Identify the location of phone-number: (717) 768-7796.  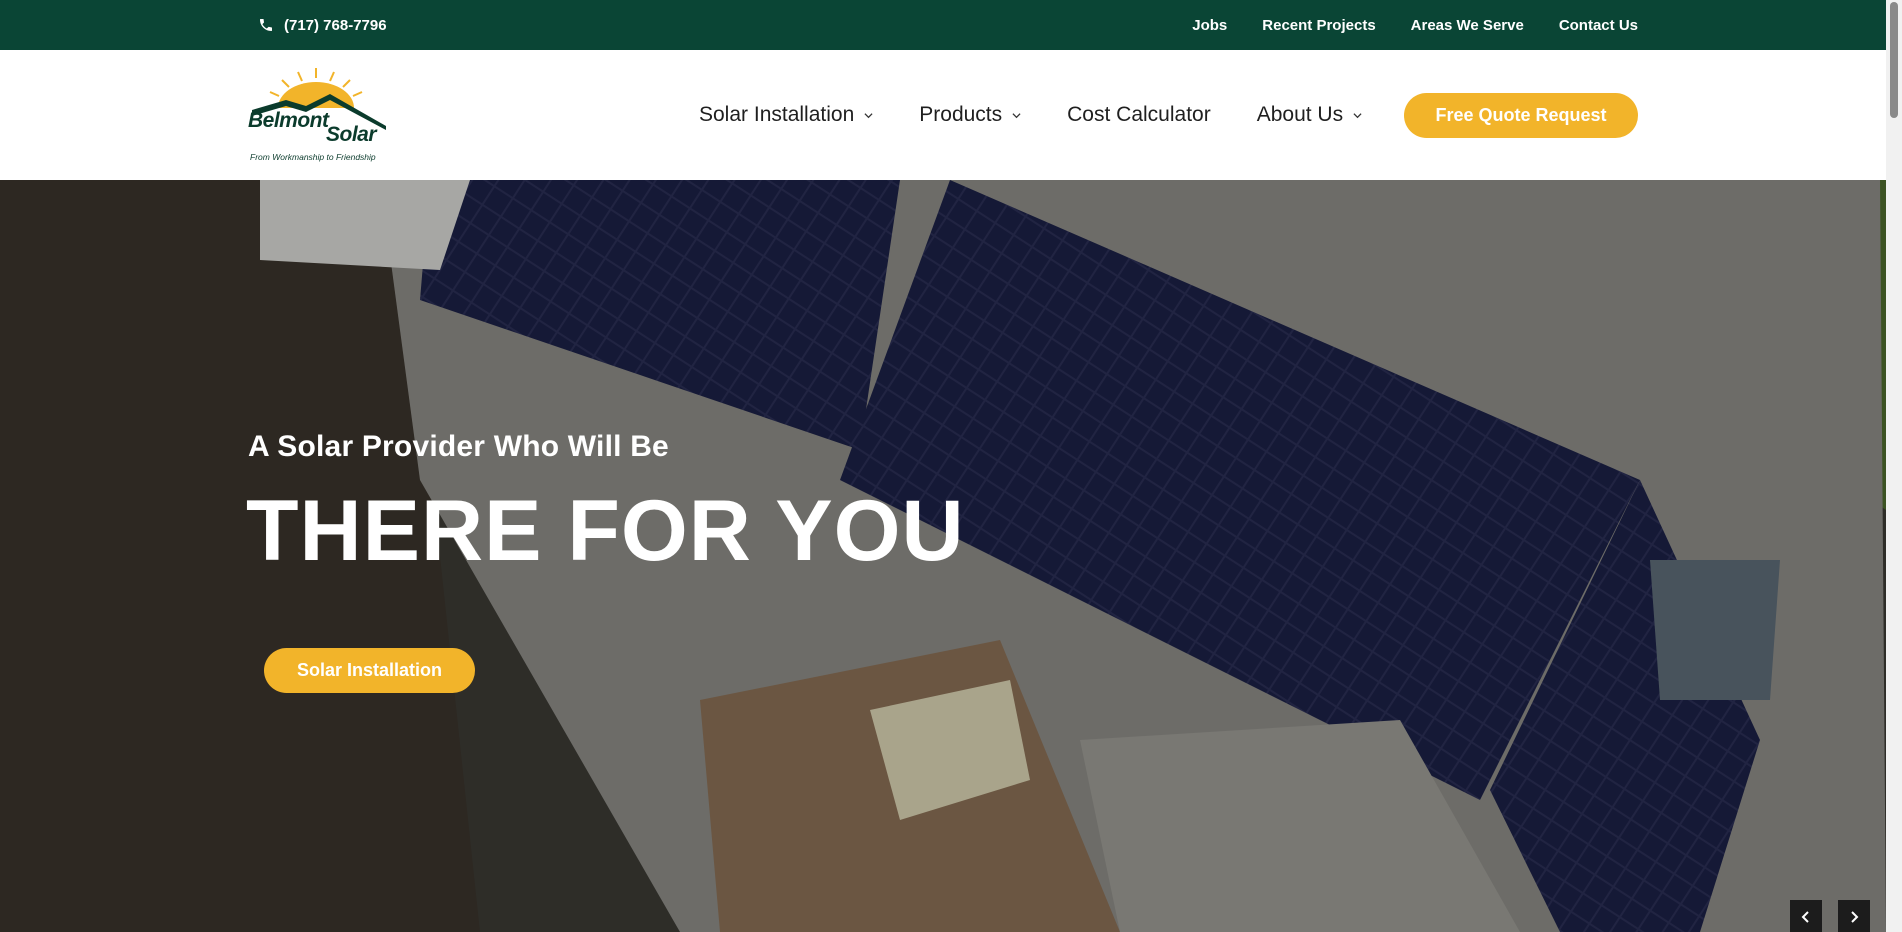
(335, 25).